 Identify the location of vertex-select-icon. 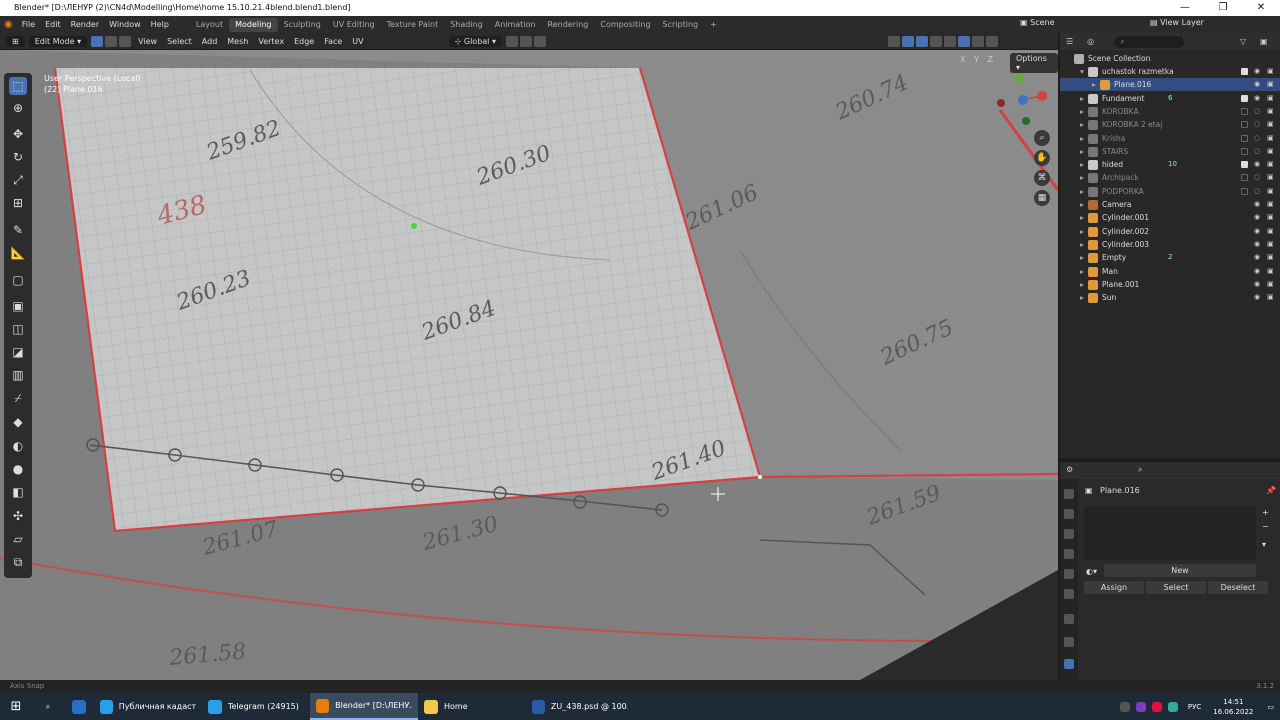
(97, 41).